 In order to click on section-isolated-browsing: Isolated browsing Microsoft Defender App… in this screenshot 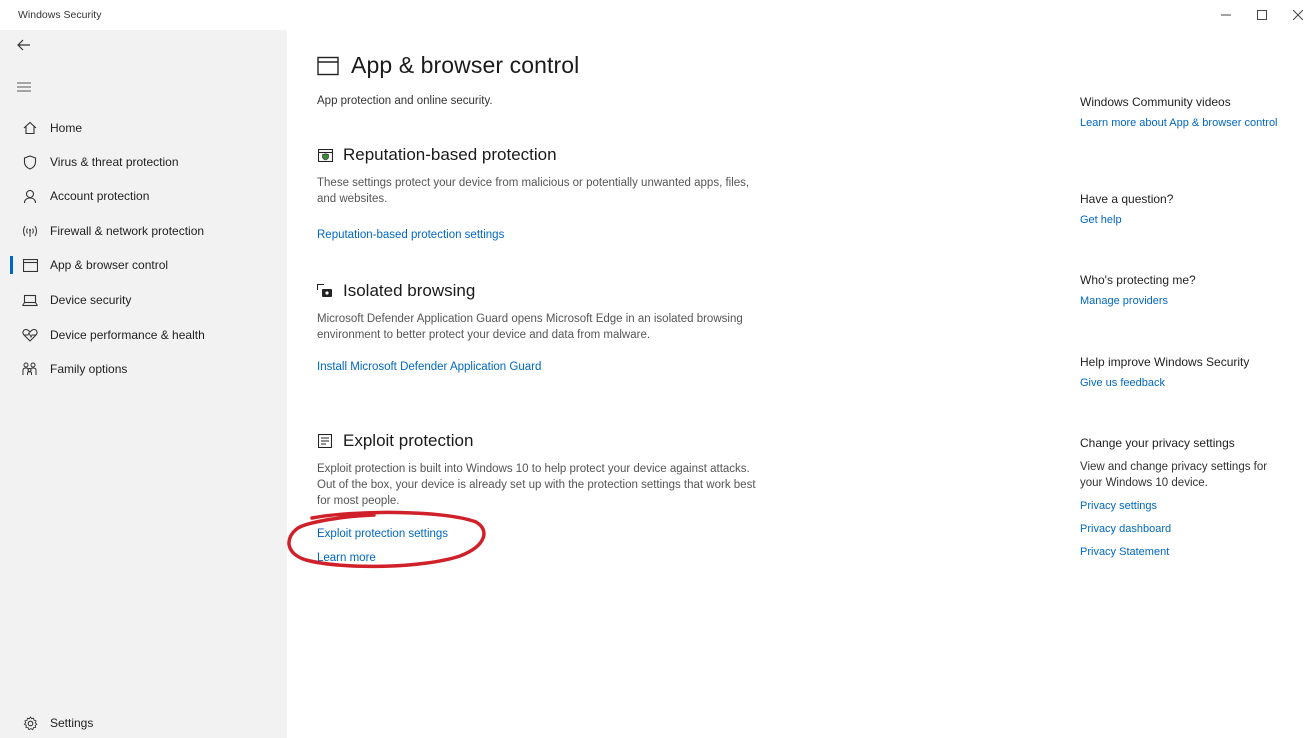, I will do `click(537, 327)`.